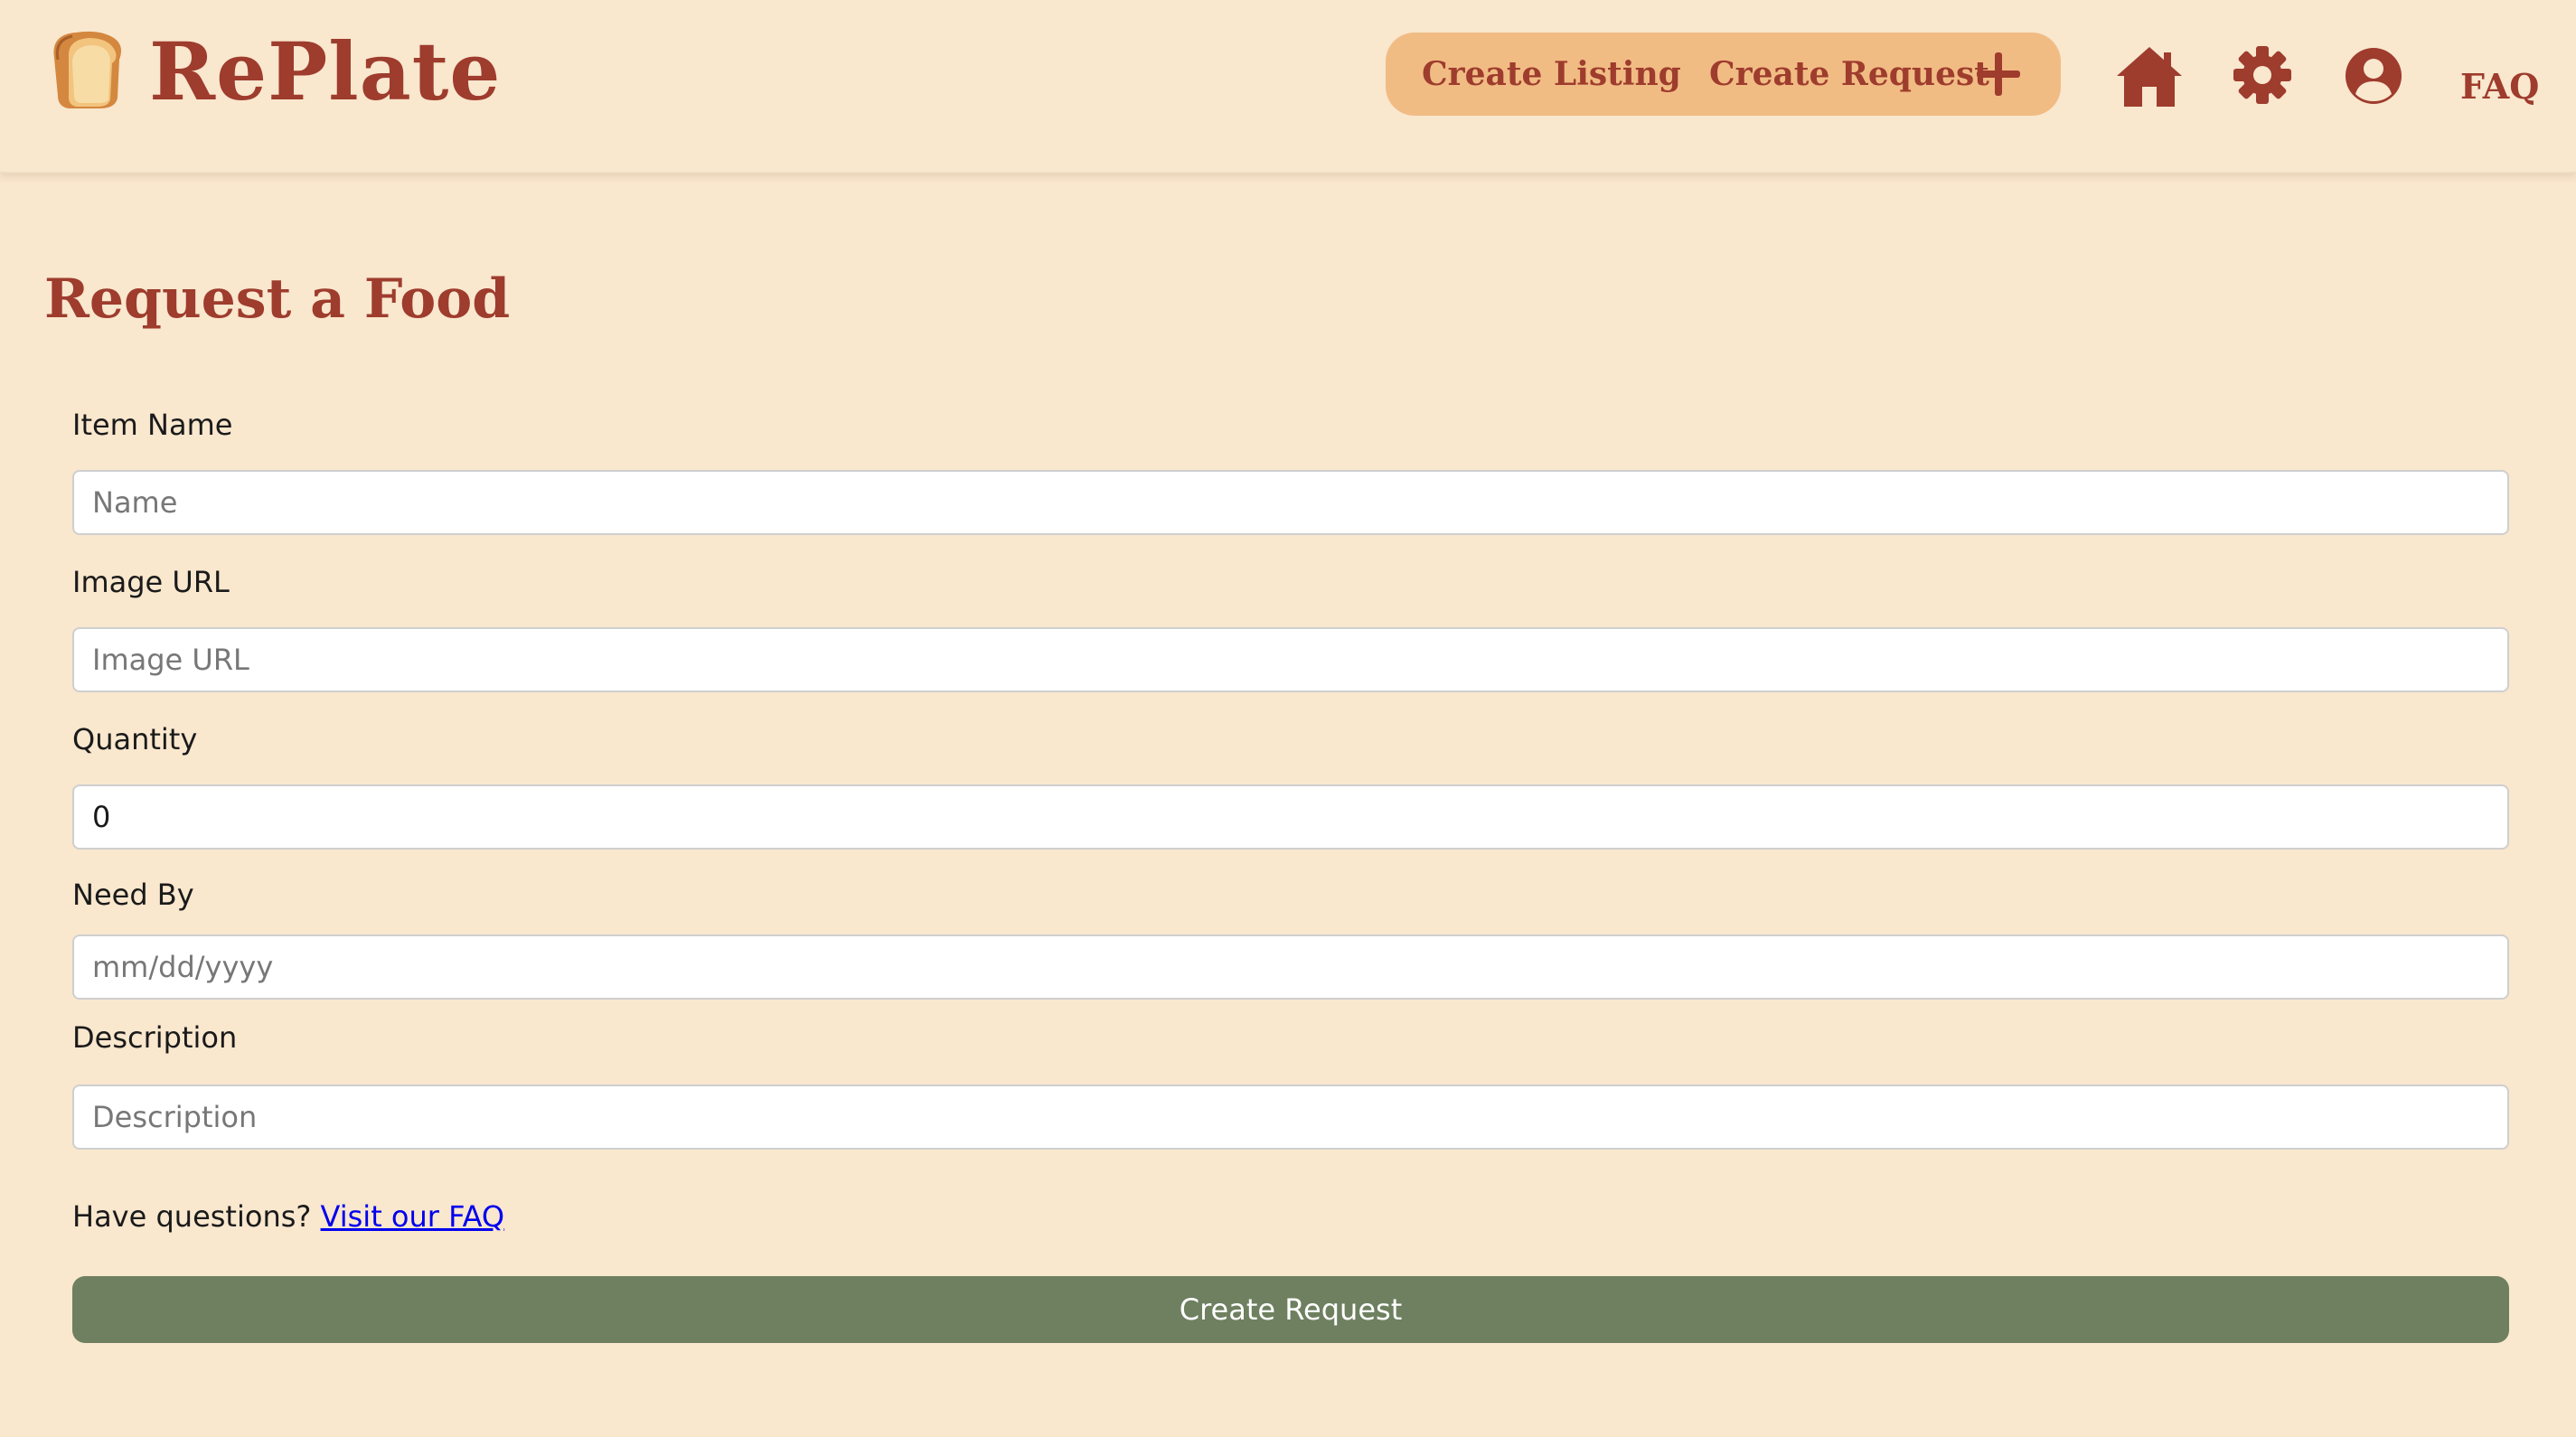 The height and width of the screenshot is (1437, 2576). Describe the element at coordinates (1291, 817) in the screenshot. I see `quantity-input` at that location.